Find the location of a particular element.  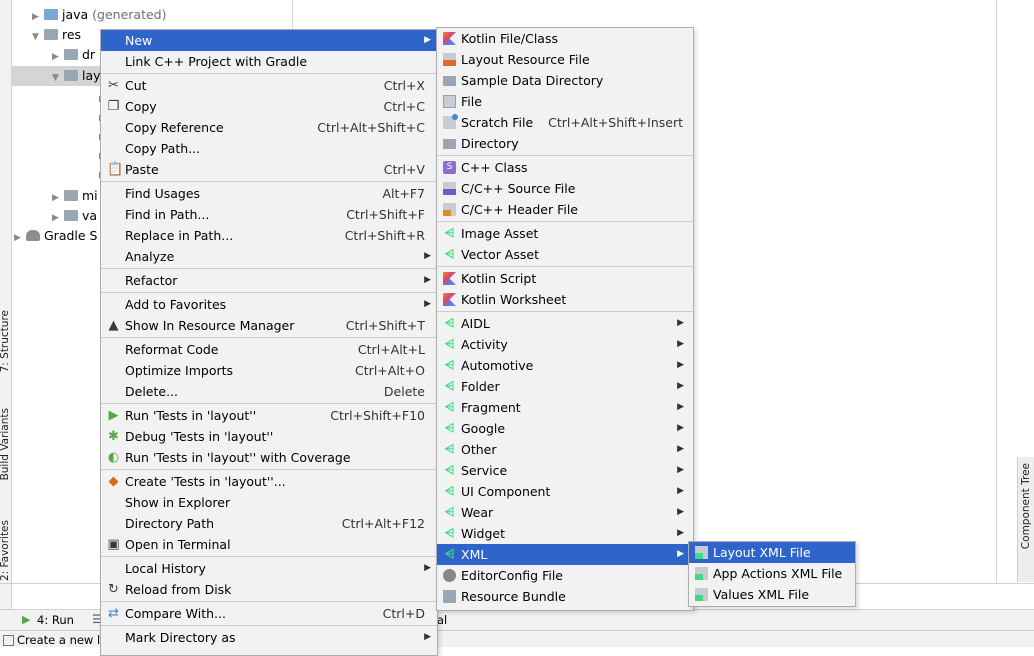

menu-item-local-history: Local History ▶ is located at coordinates (269, 568).